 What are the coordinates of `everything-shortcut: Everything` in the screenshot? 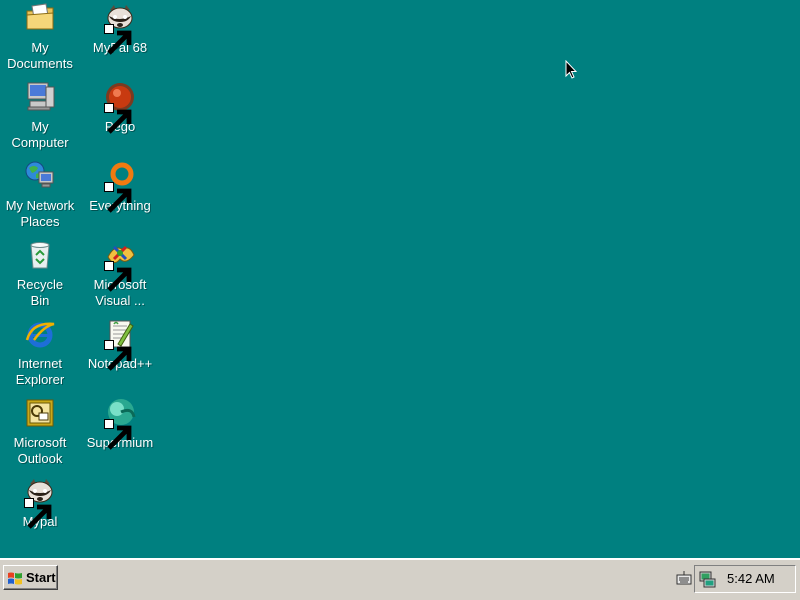 It's located at (120, 187).